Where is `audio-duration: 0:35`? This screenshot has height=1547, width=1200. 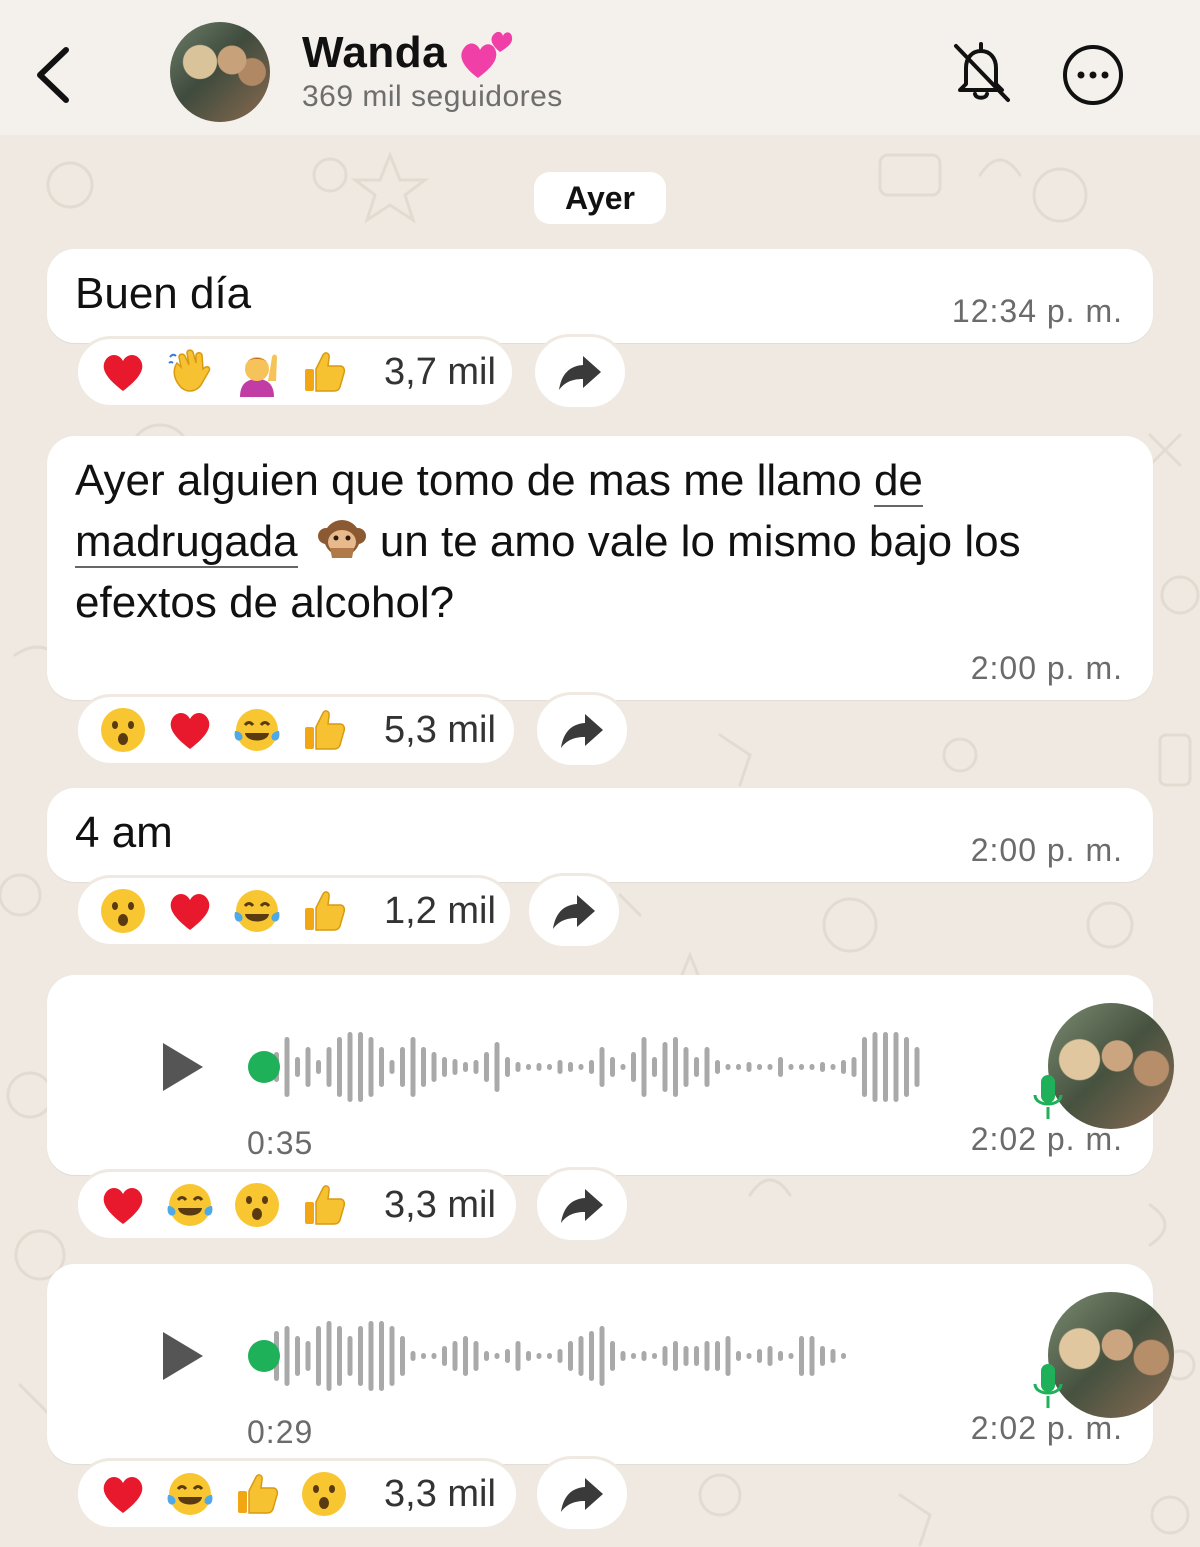 audio-duration: 0:35 is located at coordinates (280, 1143).